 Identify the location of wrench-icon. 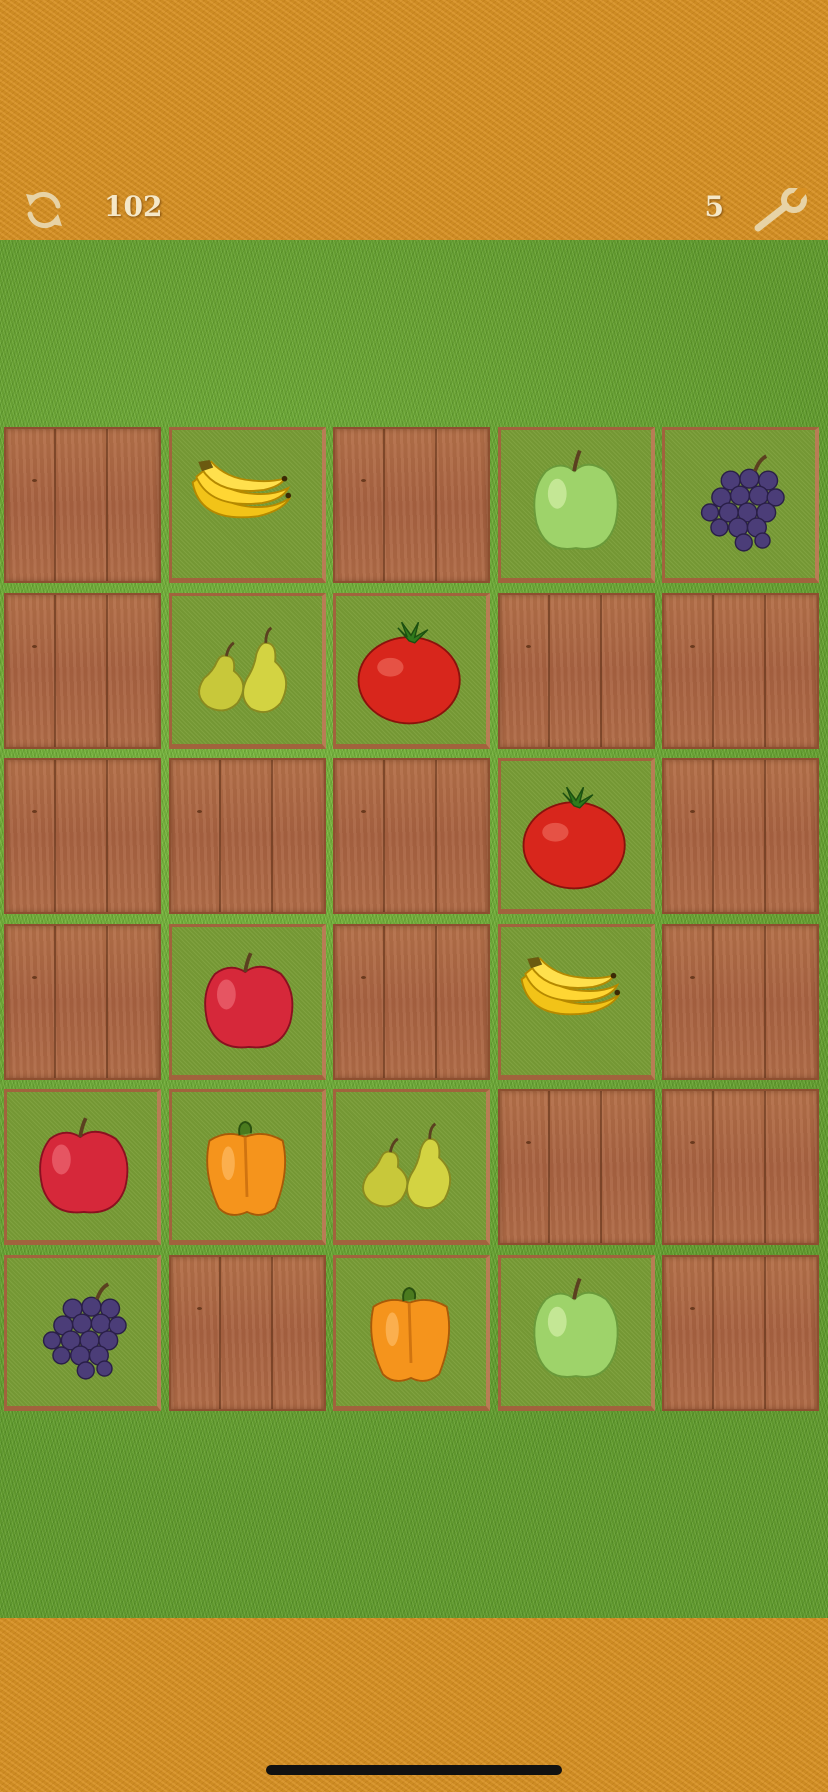
(781, 208).